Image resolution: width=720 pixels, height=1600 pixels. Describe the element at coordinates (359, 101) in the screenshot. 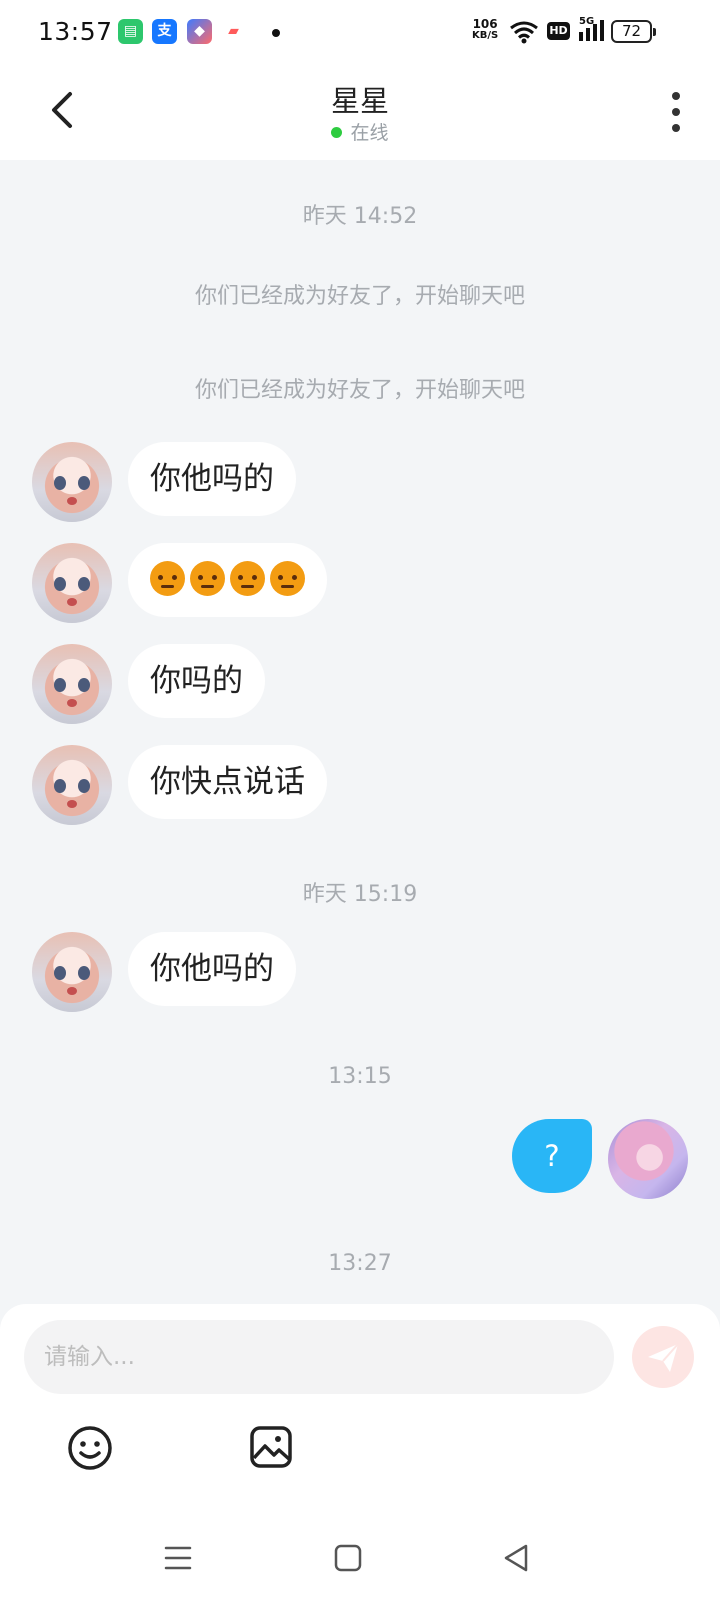

I see `contact-name: 星星` at that location.